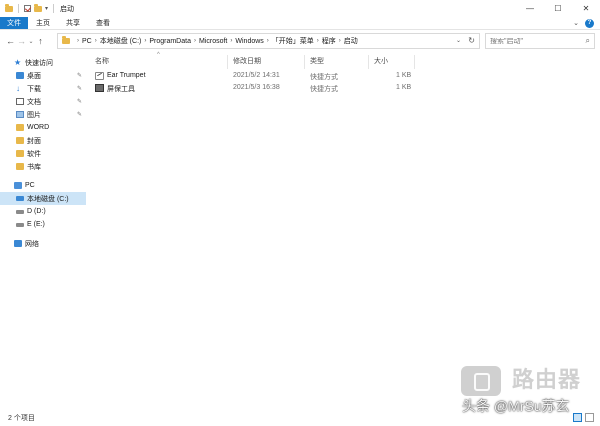  Describe the element at coordinates (67, 9) in the screenshot. I see `window-title: 启动` at that location.